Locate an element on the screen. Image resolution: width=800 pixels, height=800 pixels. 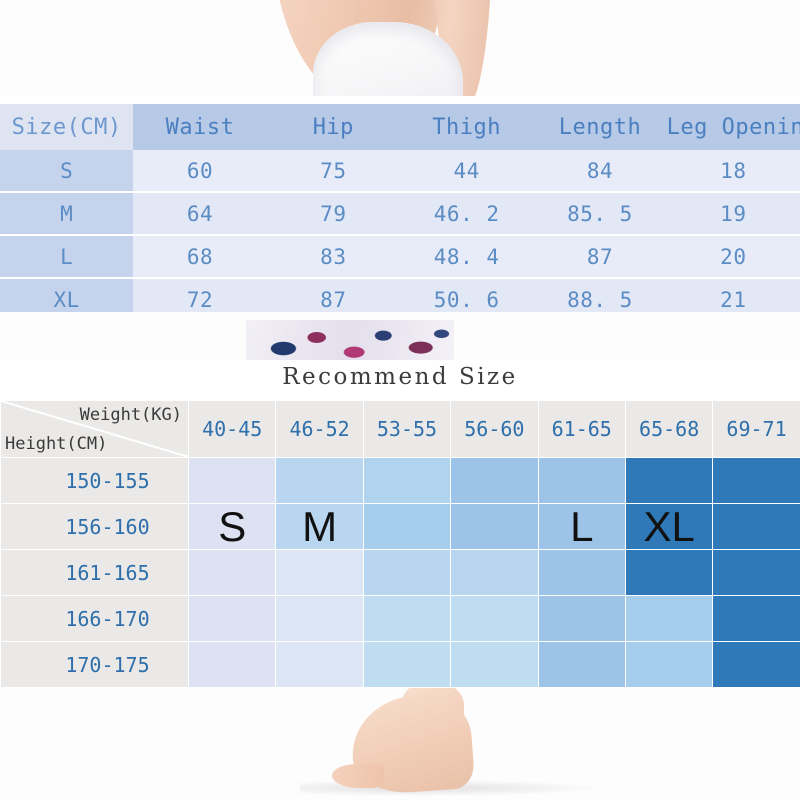
size-table-header-leg-opening: Leg Opening is located at coordinates (733, 127).